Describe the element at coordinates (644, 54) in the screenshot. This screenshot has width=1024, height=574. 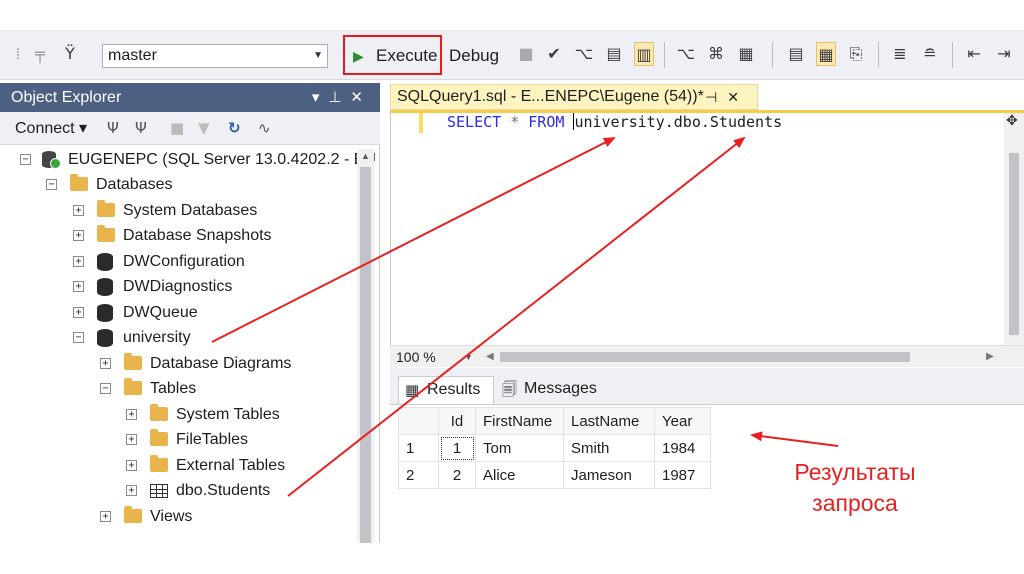
I see `results-grid-icon: ▥` at that location.